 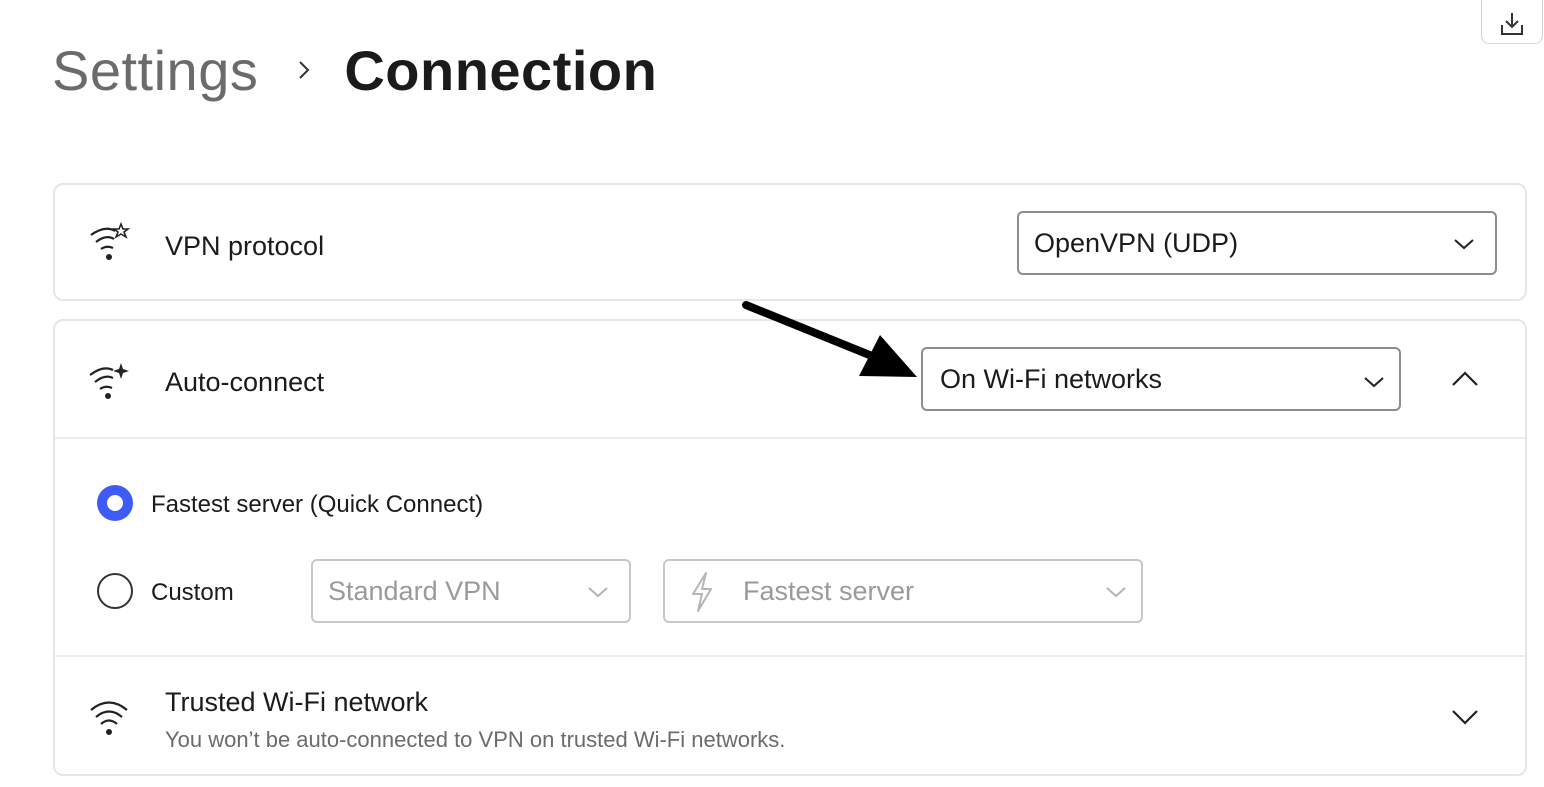 What do you see at coordinates (317, 505) in the screenshot?
I see `fastest-server-label: Fastest server (Quick Connect)` at bounding box center [317, 505].